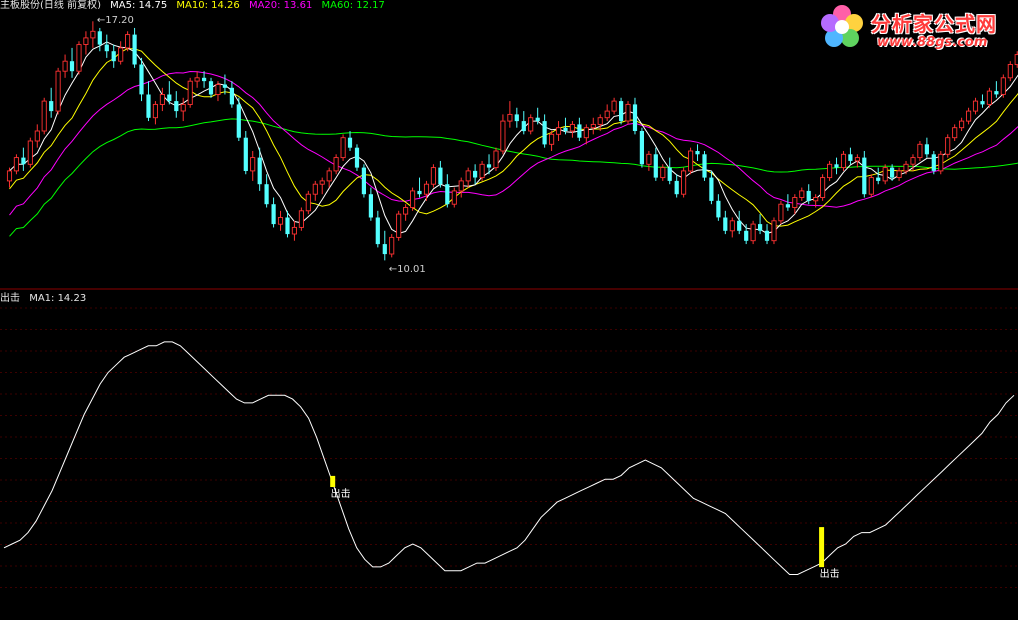 This screenshot has height=620, width=1018. Describe the element at coordinates (822, 547) in the screenshot. I see `signal-bar` at that location.